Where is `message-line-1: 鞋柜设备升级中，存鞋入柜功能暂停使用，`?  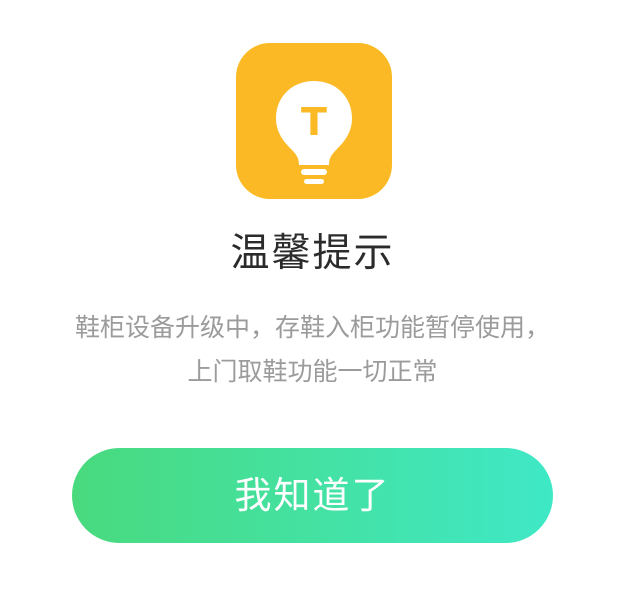
message-line-1: 鞋柜设备升级中，存鞋入柜功能暂停使用， is located at coordinates (312, 327).